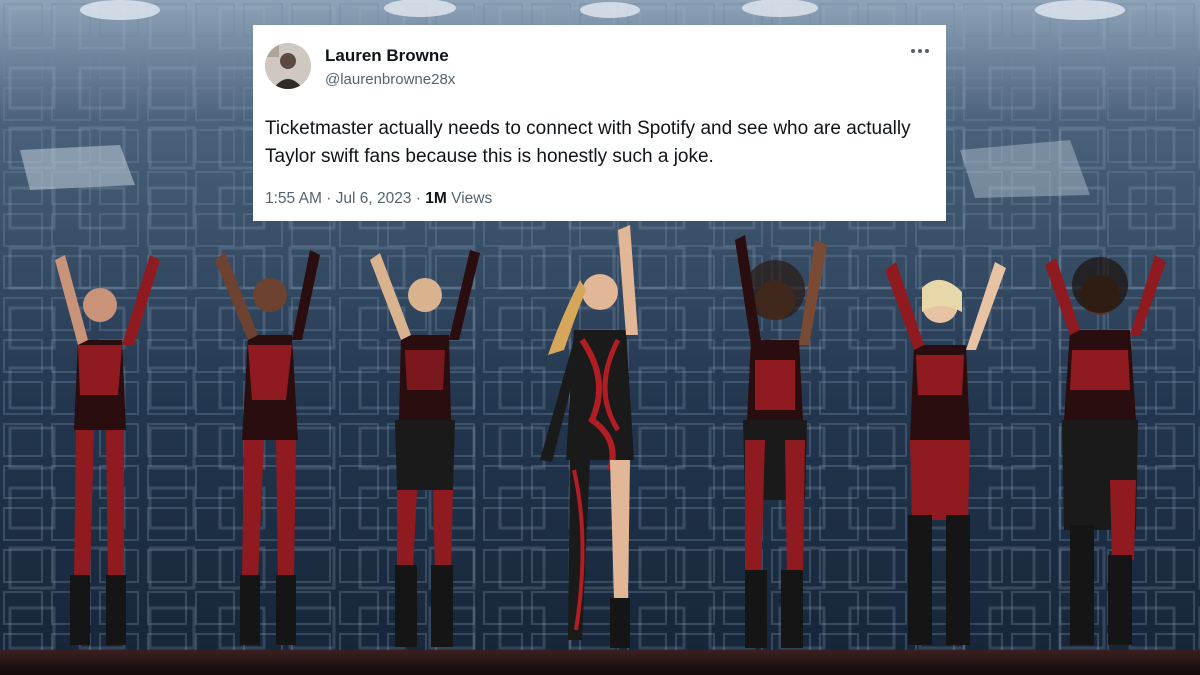  I want to click on more-horizontal-icon, so click(920, 51).